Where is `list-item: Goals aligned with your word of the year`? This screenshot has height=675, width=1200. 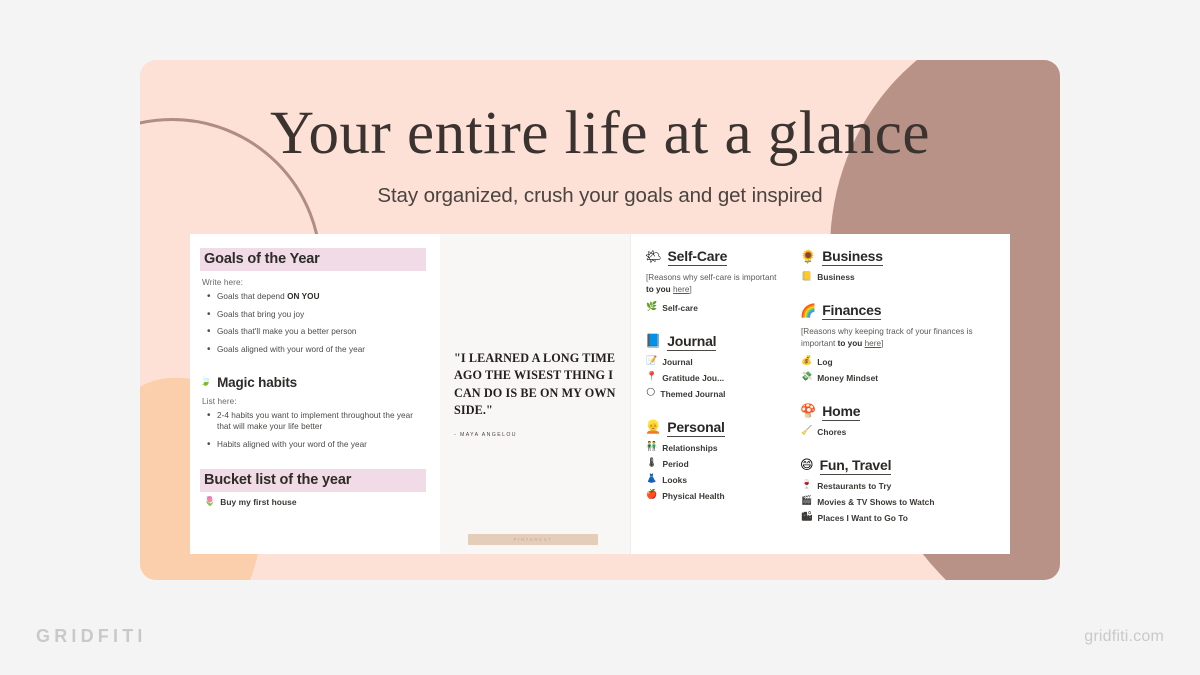
list-item: Goals aligned with your word of the year is located at coordinates (316, 350).